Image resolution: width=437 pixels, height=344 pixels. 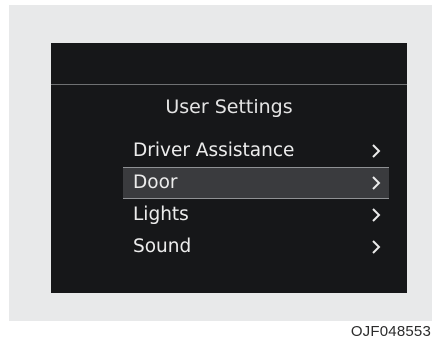 I want to click on figure-code: OJF048553, so click(x=390, y=331).